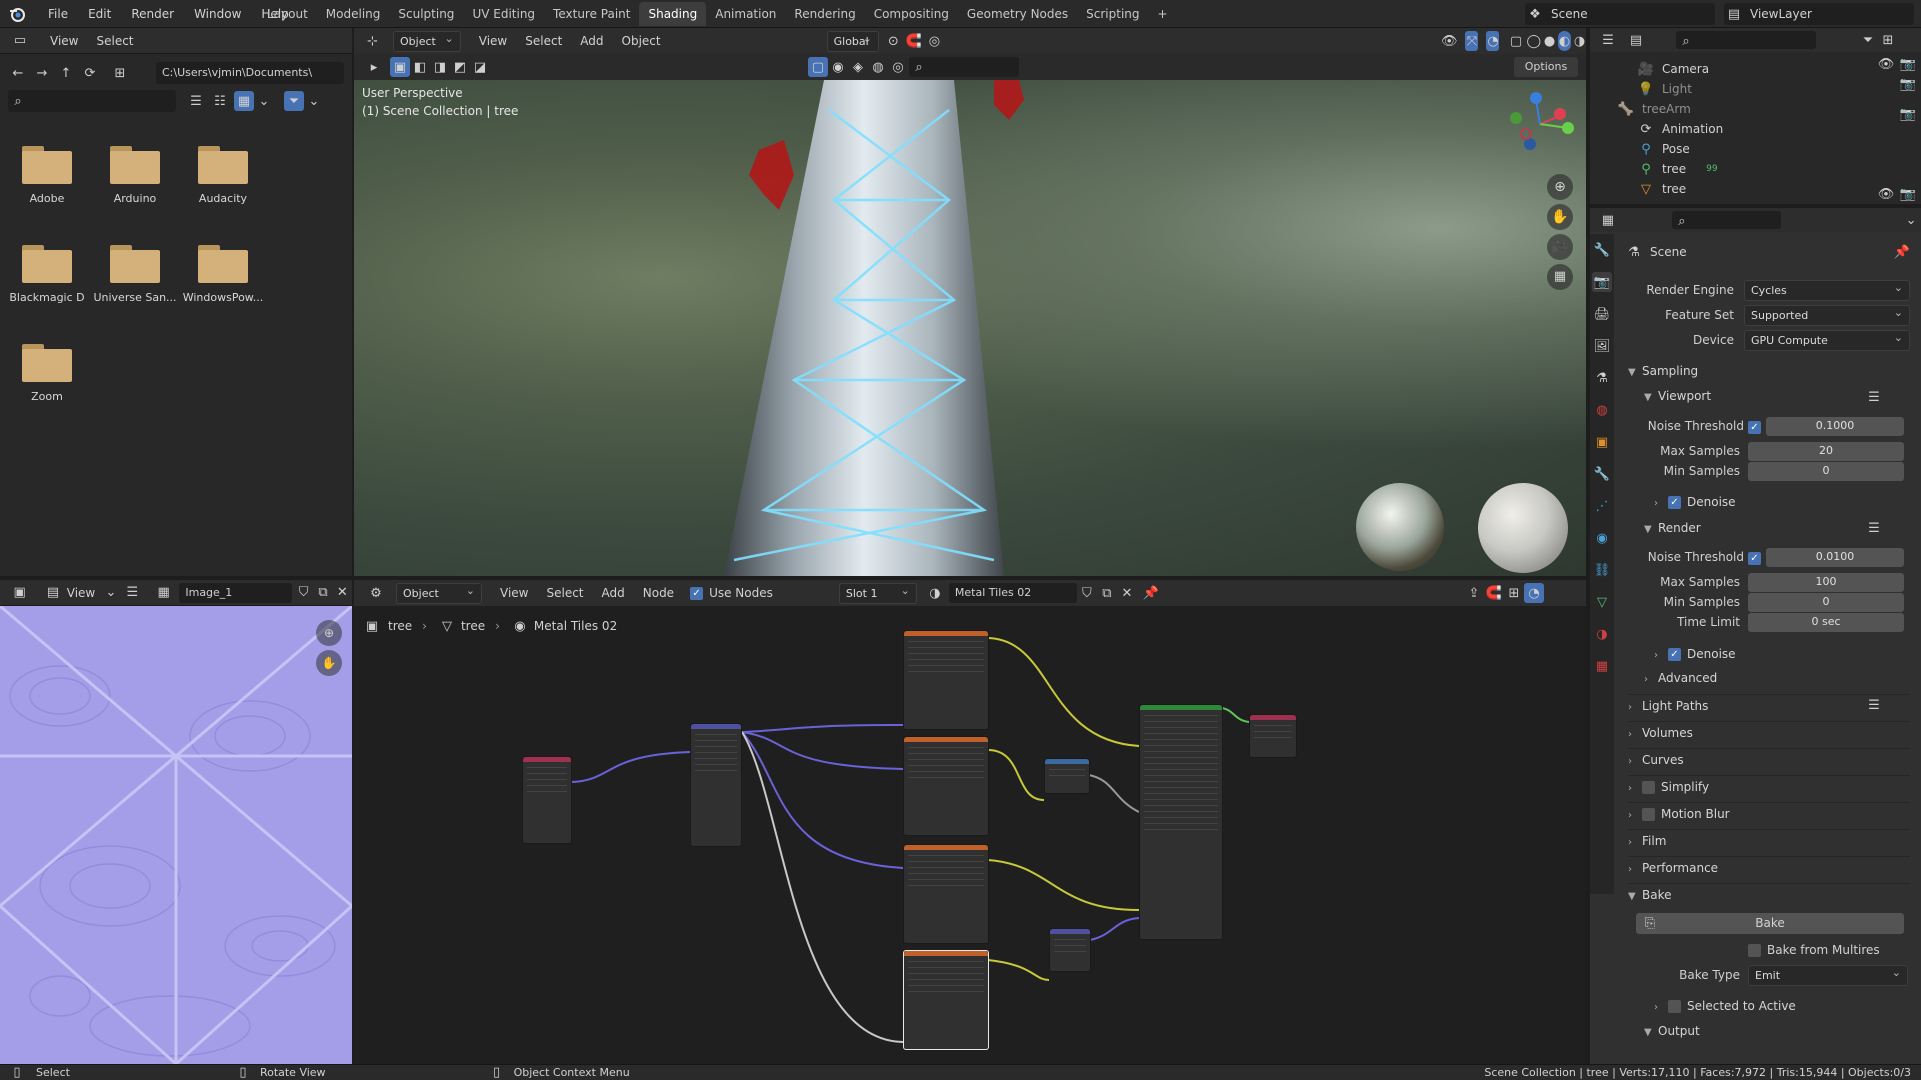 Image resolution: width=1921 pixels, height=1080 pixels. I want to click on material-icon: ◉, so click(838, 67).